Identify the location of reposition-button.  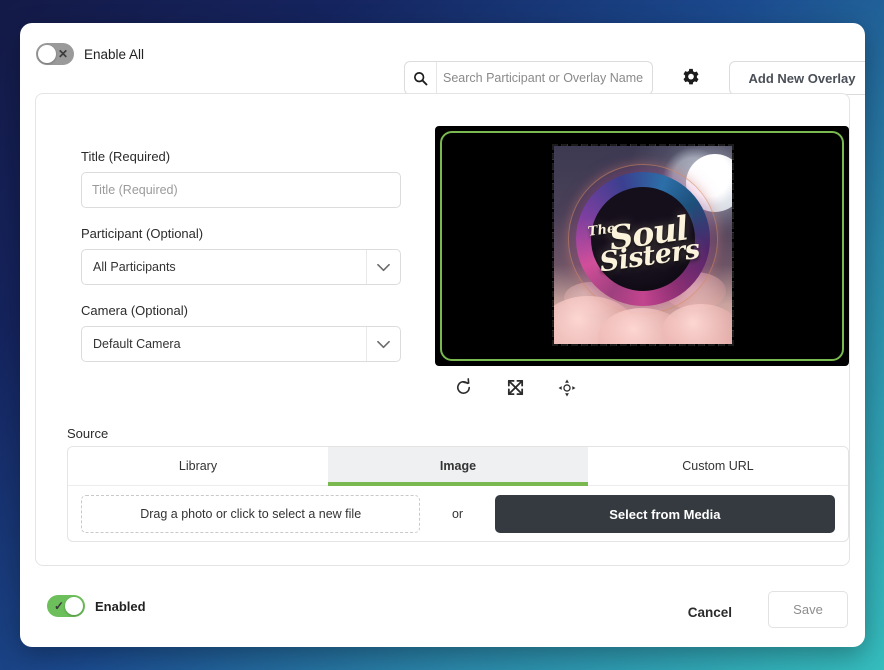
(567, 389).